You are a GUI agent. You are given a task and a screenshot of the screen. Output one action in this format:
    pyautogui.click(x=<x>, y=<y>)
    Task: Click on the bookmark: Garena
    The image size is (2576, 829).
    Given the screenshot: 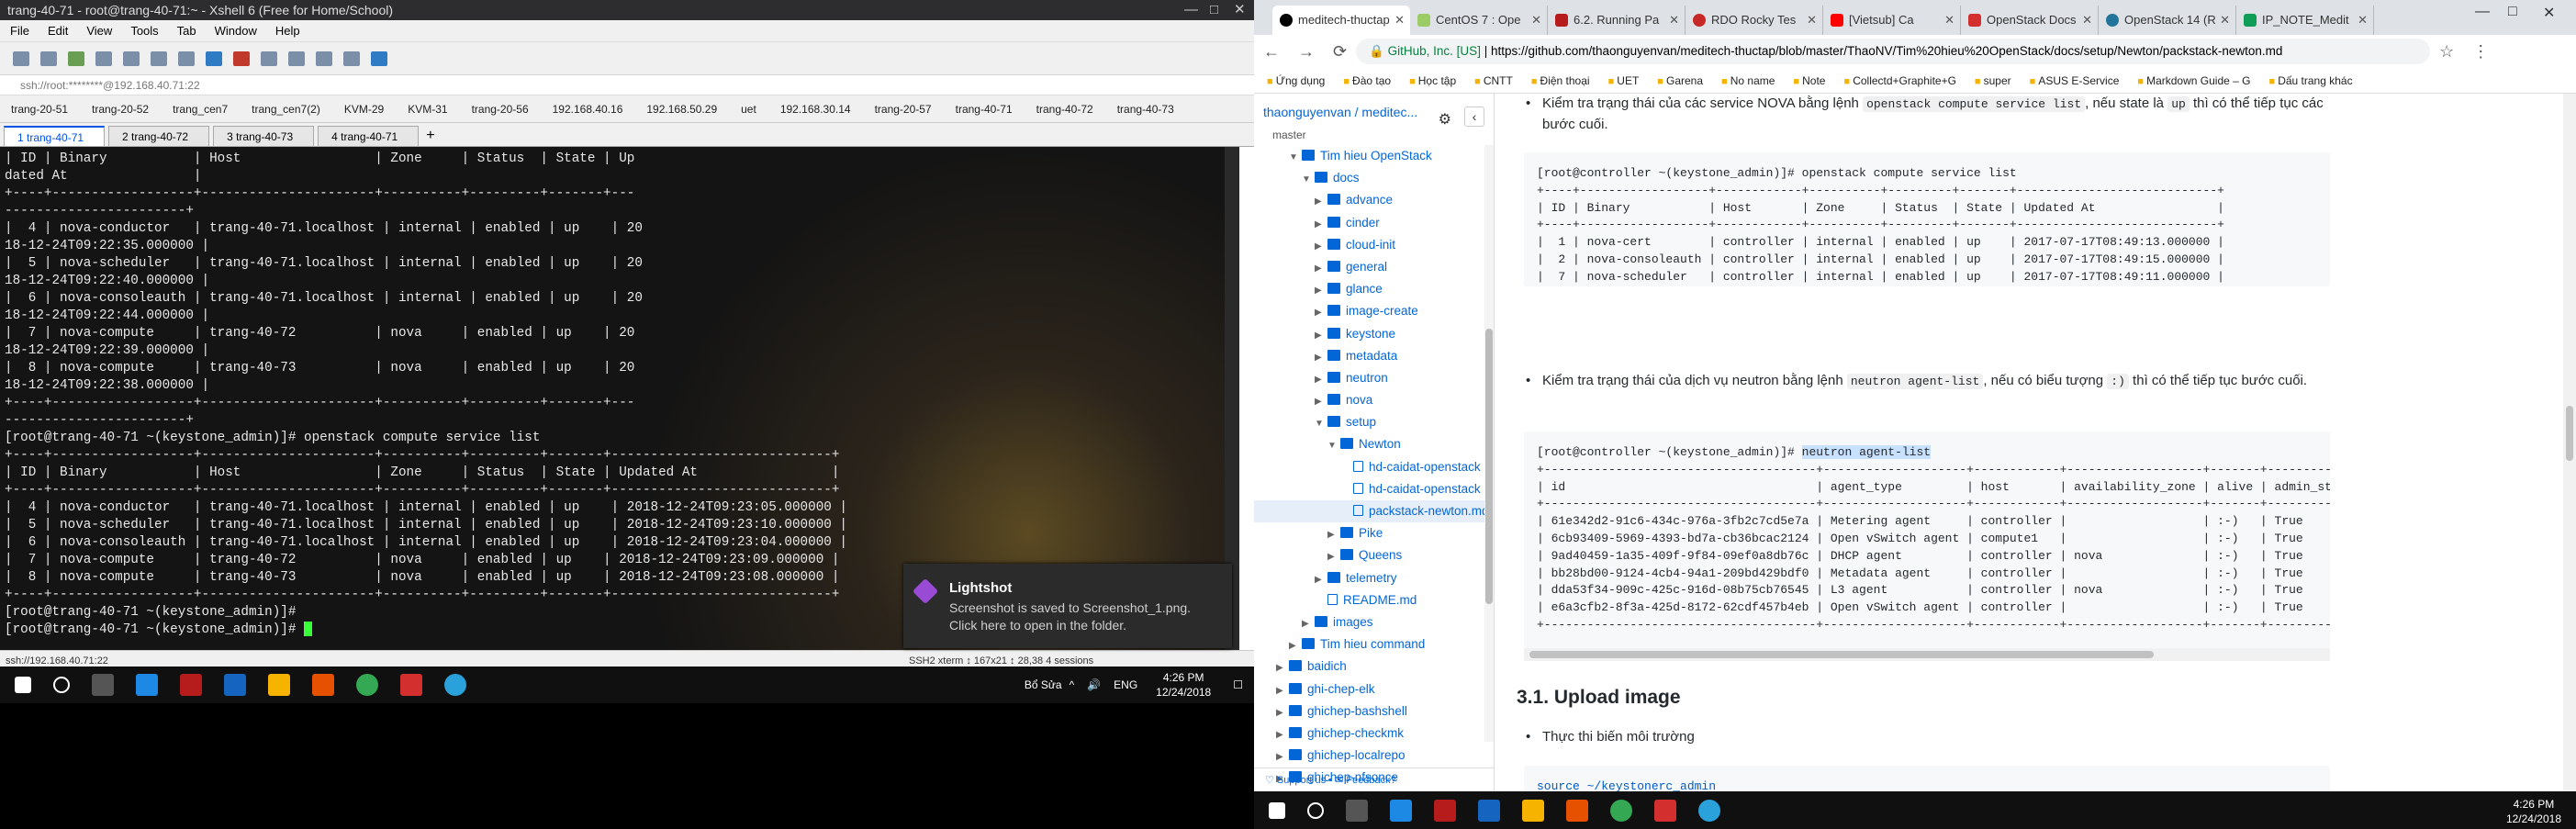 What is the action you would take?
    pyautogui.click(x=1680, y=80)
    